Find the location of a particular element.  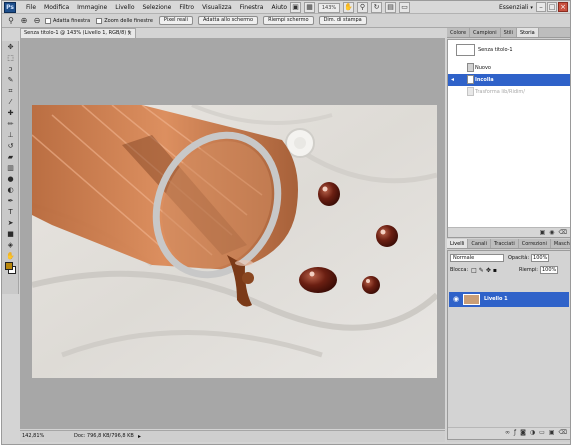

minimize-icon: – is located at coordinates (541, 7).